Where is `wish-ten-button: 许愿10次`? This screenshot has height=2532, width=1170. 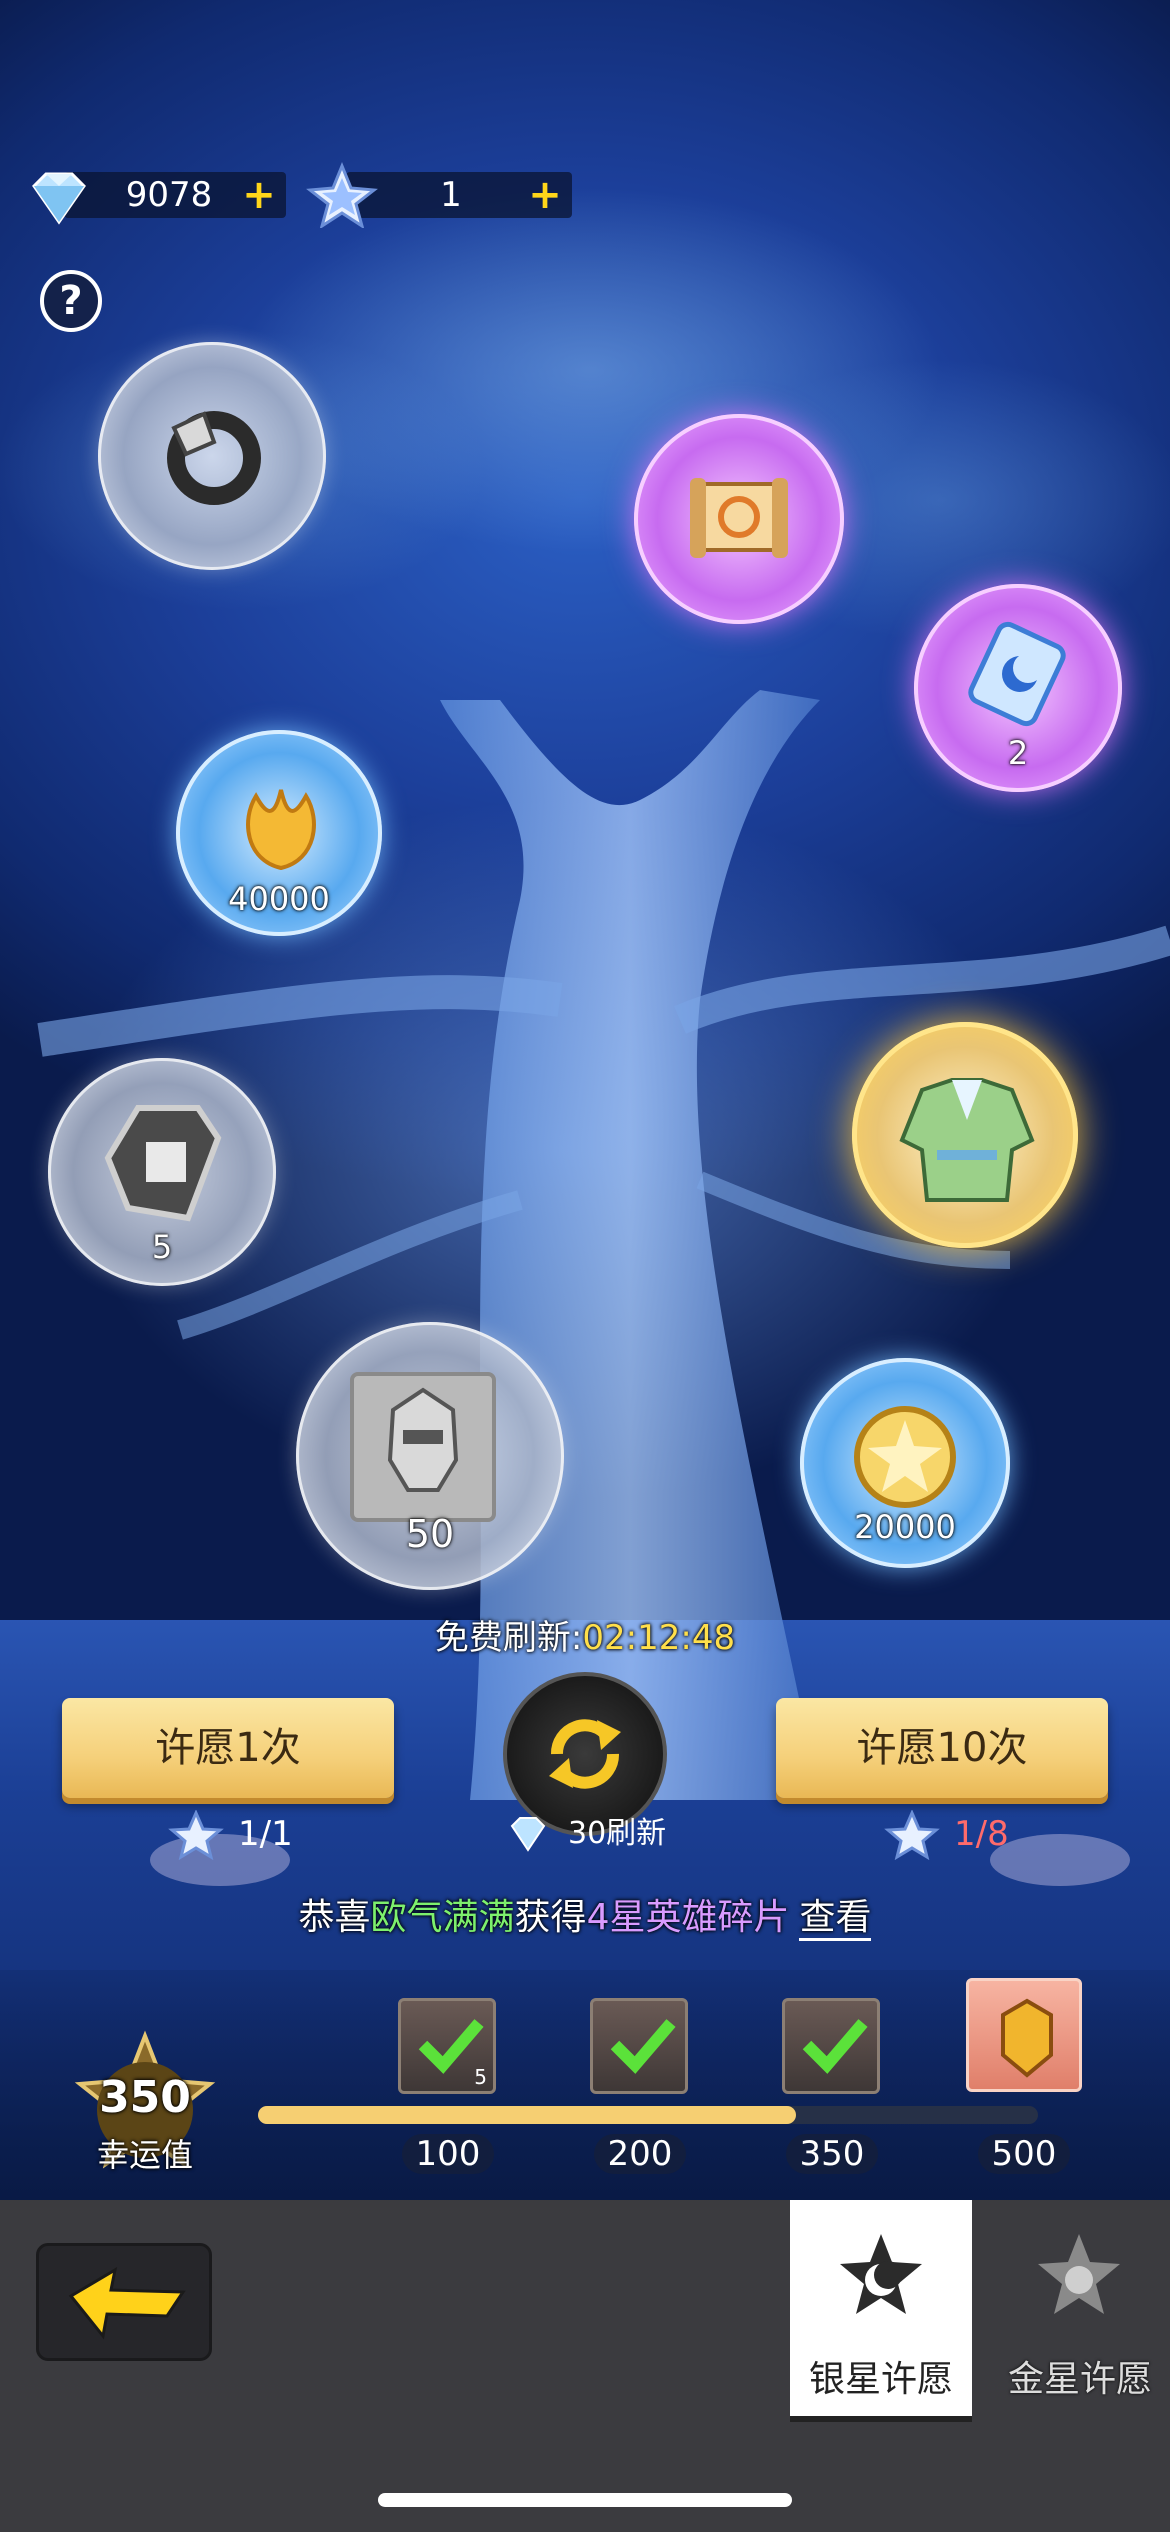 wish-ten-button: 许愿10次 is located at coordinates (942, 1748).